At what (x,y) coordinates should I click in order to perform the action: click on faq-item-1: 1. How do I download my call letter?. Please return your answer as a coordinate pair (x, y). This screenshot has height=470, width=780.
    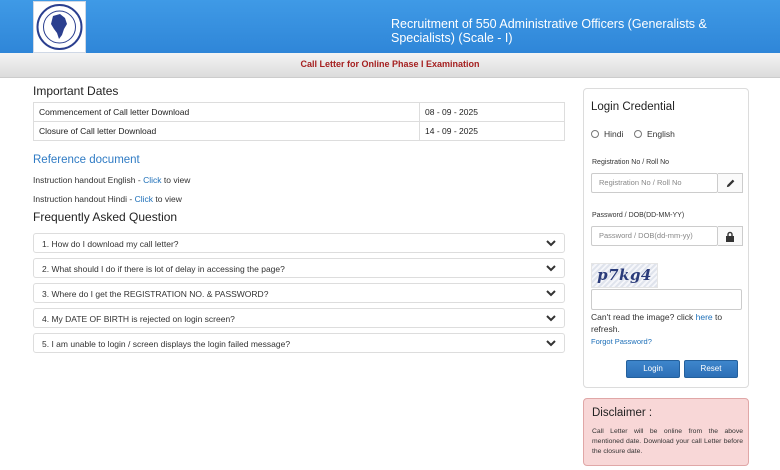
    Looking at the image, I should click on (299, 243).